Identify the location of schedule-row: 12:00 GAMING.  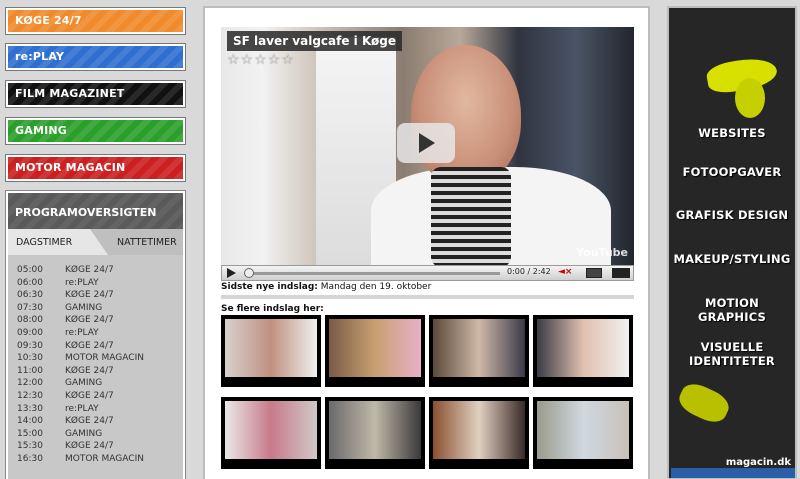
(100, 383).